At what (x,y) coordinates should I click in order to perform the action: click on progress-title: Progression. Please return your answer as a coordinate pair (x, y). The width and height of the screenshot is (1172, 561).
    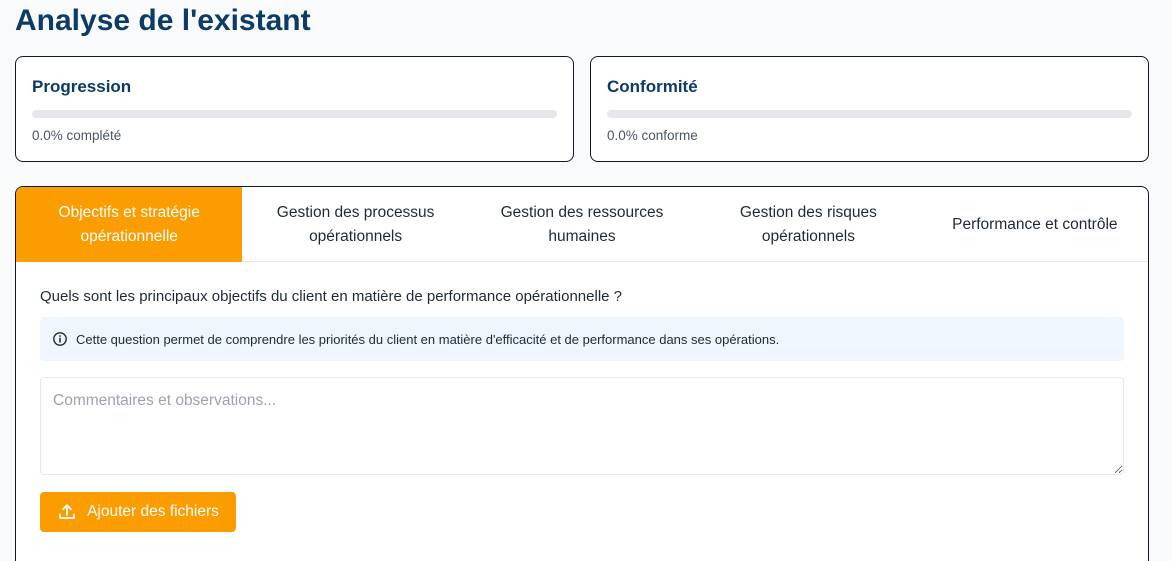
    Looking at the image, I should click on (82, 86).